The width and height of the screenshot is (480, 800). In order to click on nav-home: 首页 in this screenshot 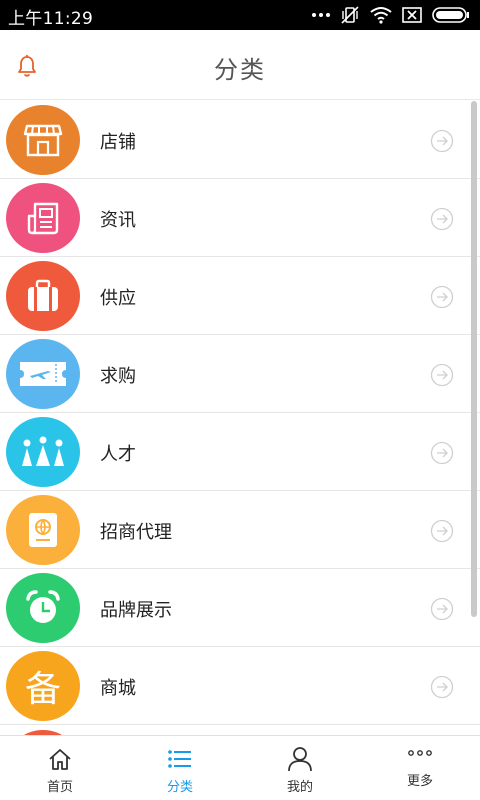, I will do `click(60, 768)`.